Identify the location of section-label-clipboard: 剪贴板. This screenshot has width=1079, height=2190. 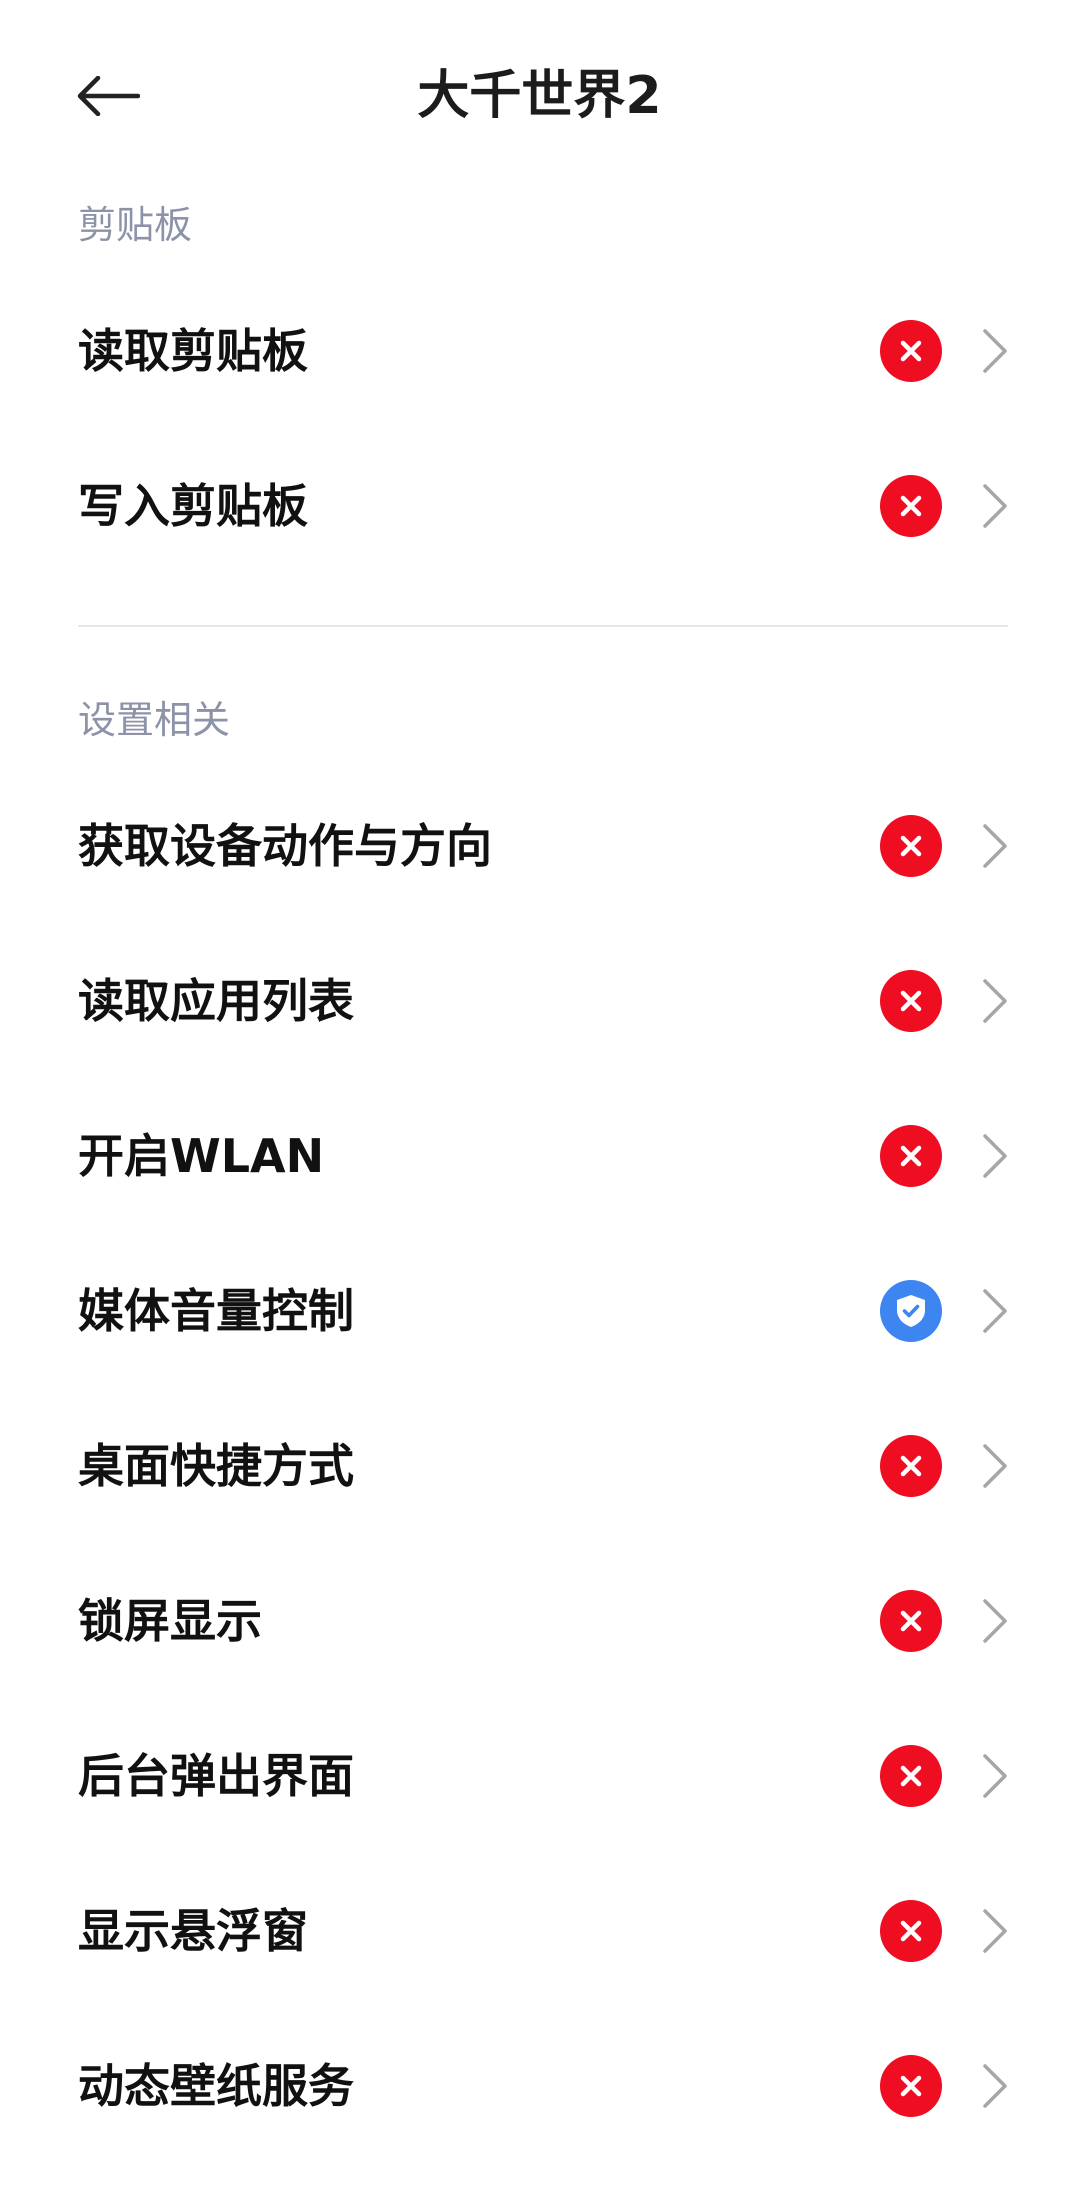
(135, 225).